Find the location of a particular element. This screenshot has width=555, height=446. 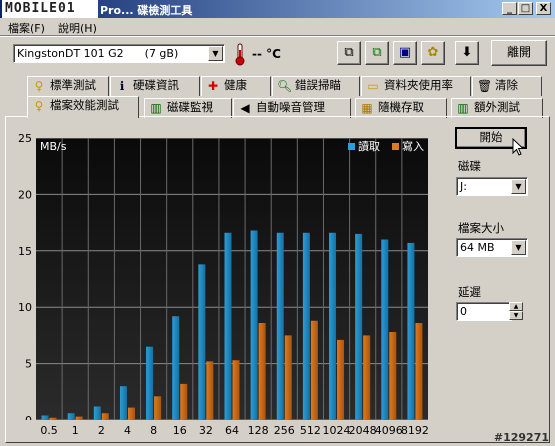

read-bar-2048 is located at coordinates (359, 326).